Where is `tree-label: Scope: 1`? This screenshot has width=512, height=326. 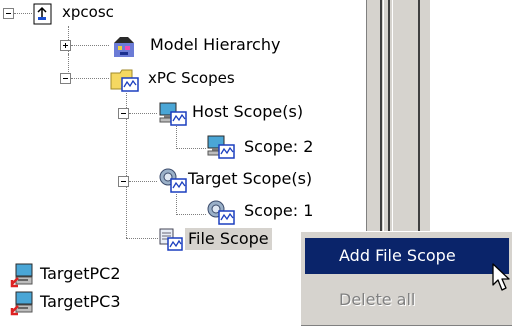 tree-label: Scope: 1 is located at coordinates (279, 210).